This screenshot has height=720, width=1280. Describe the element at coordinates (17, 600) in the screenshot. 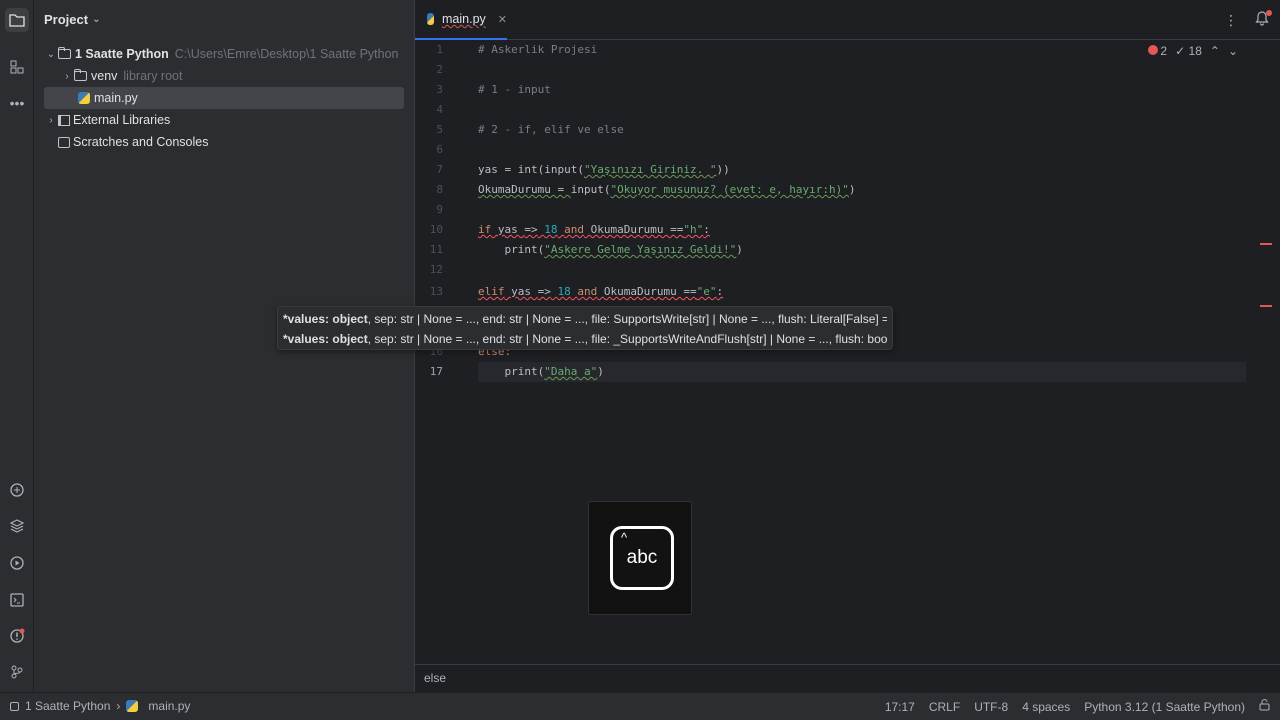

I see `terminal-icon` at that location.